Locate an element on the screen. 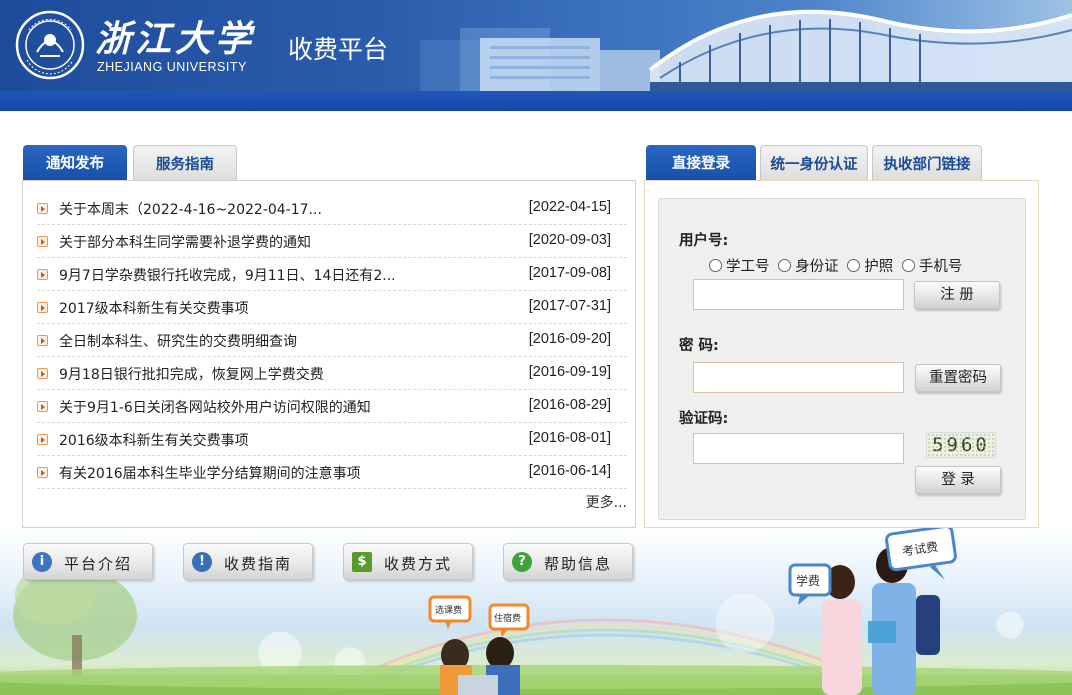 The height and width of the screenshot is (695, 1072). campus-skyline-image is located at coordinates (746, 50).